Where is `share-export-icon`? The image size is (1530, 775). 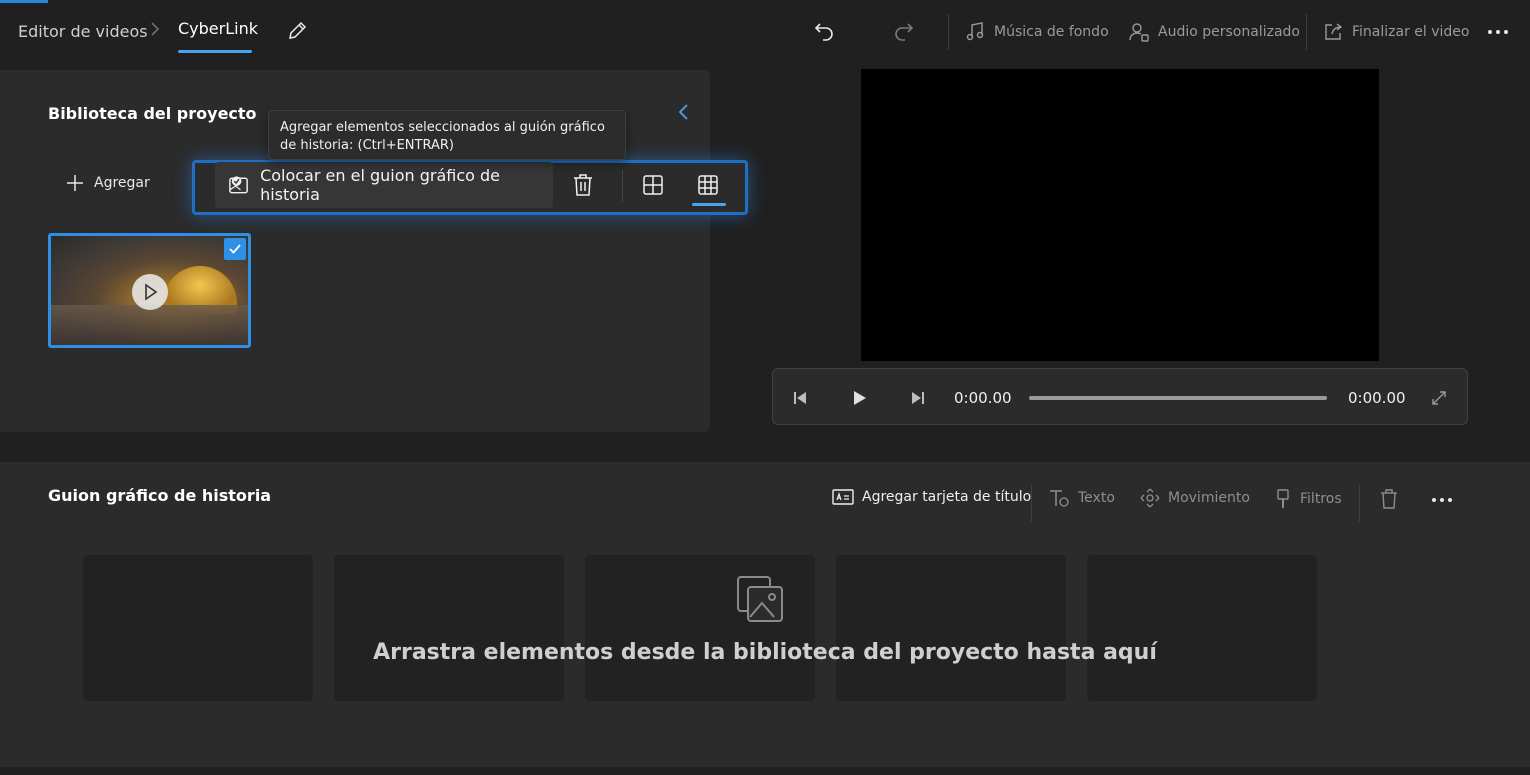 share-export-icon is located at coordinates (1334, 31).